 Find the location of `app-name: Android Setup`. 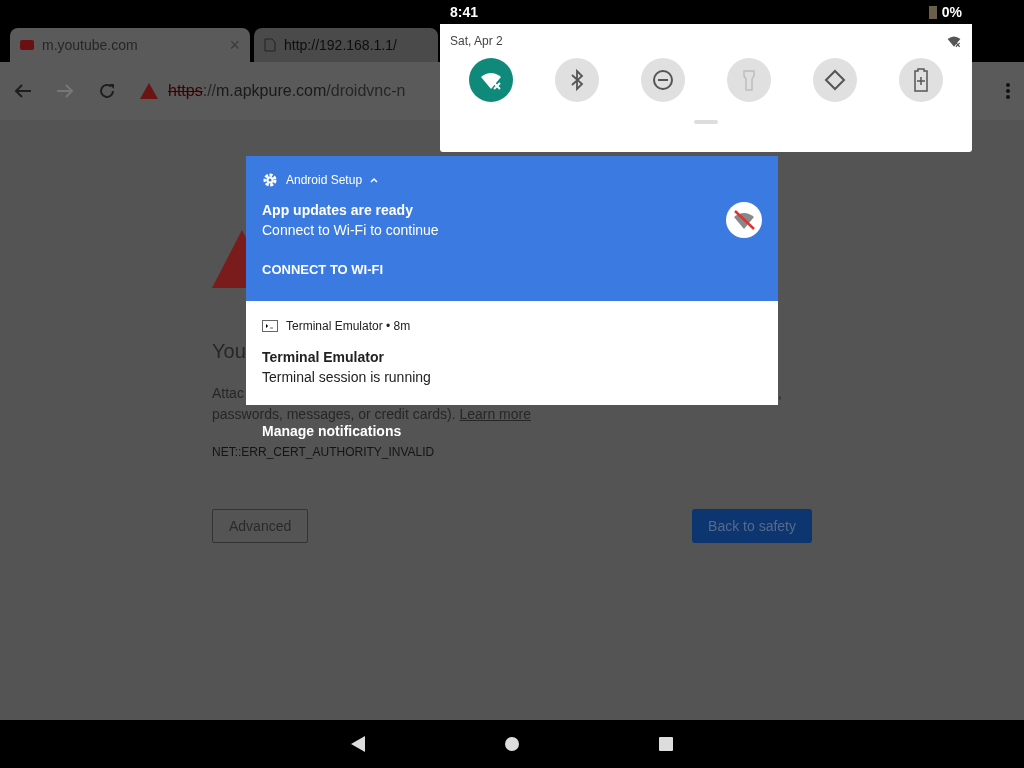

app-name: Android Setup is located at coordinates (324, 180).